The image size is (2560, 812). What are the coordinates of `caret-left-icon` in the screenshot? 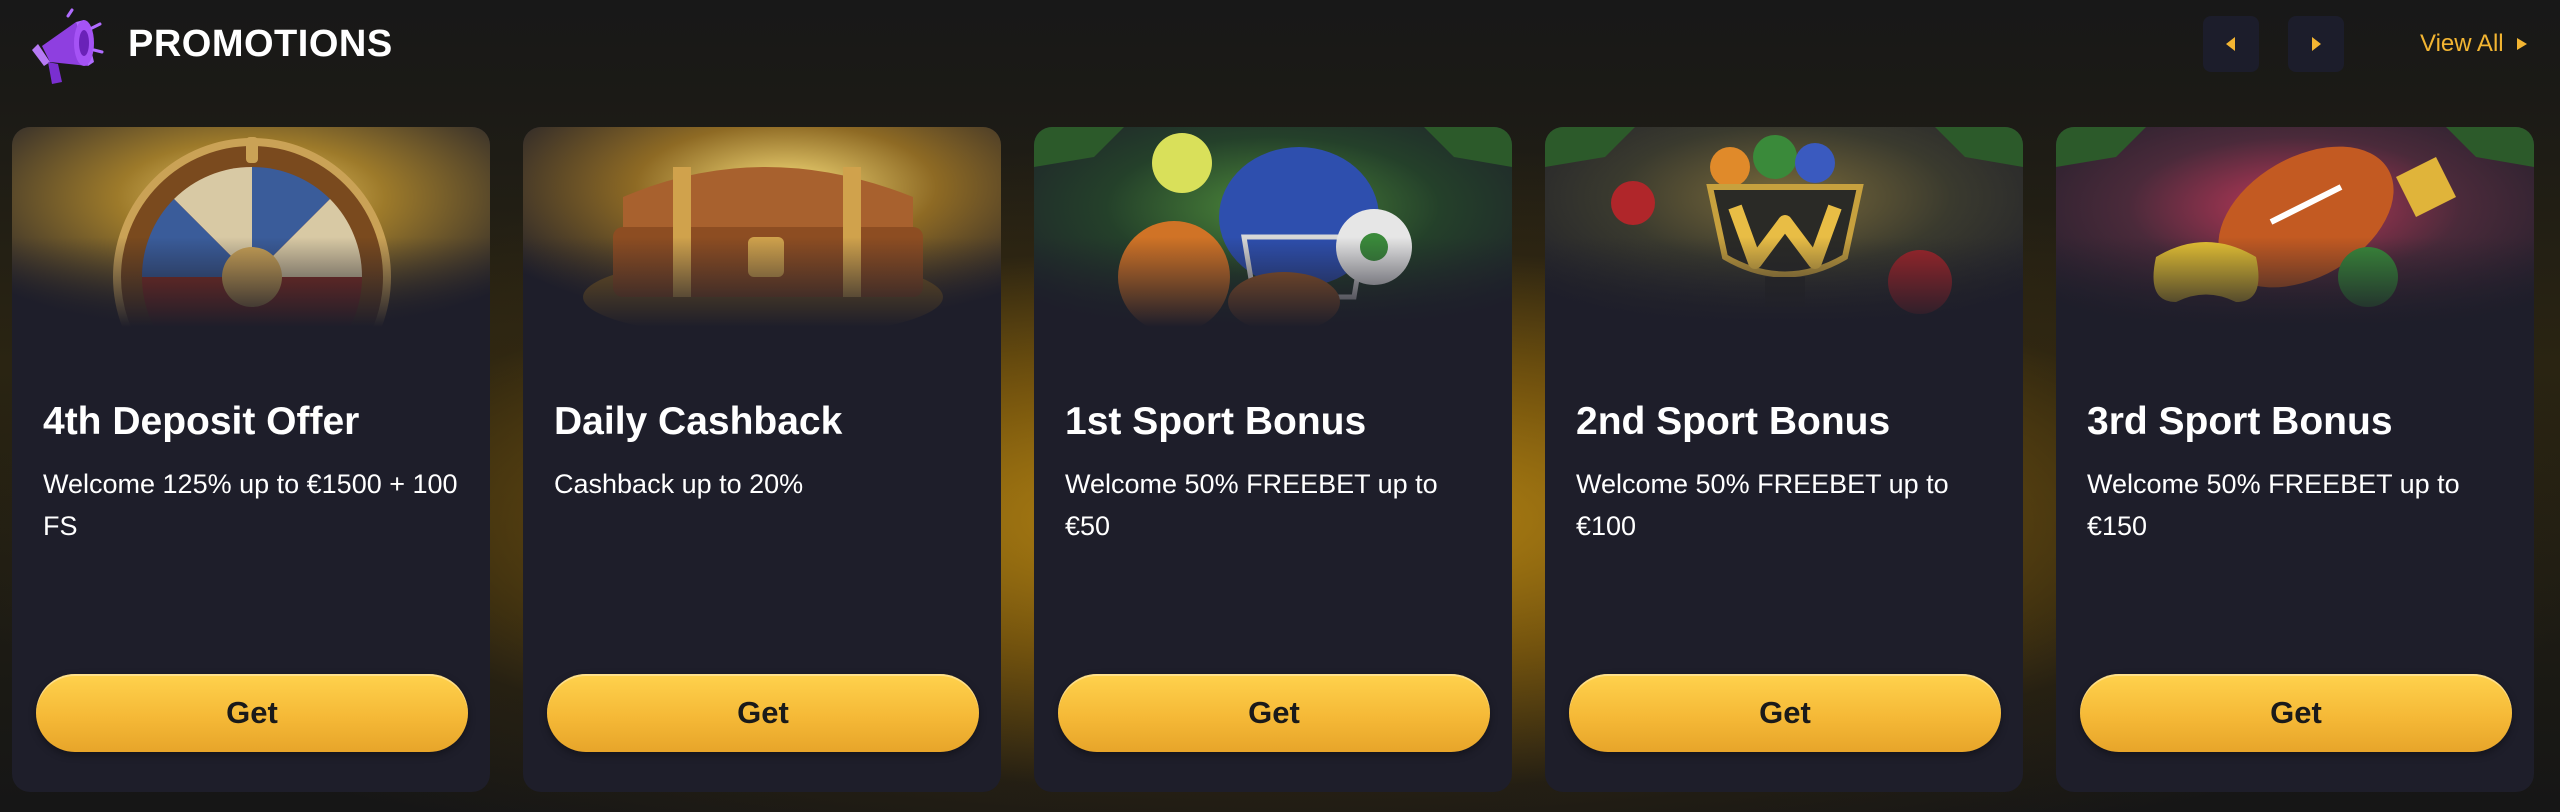 It's located at (2230, 44).